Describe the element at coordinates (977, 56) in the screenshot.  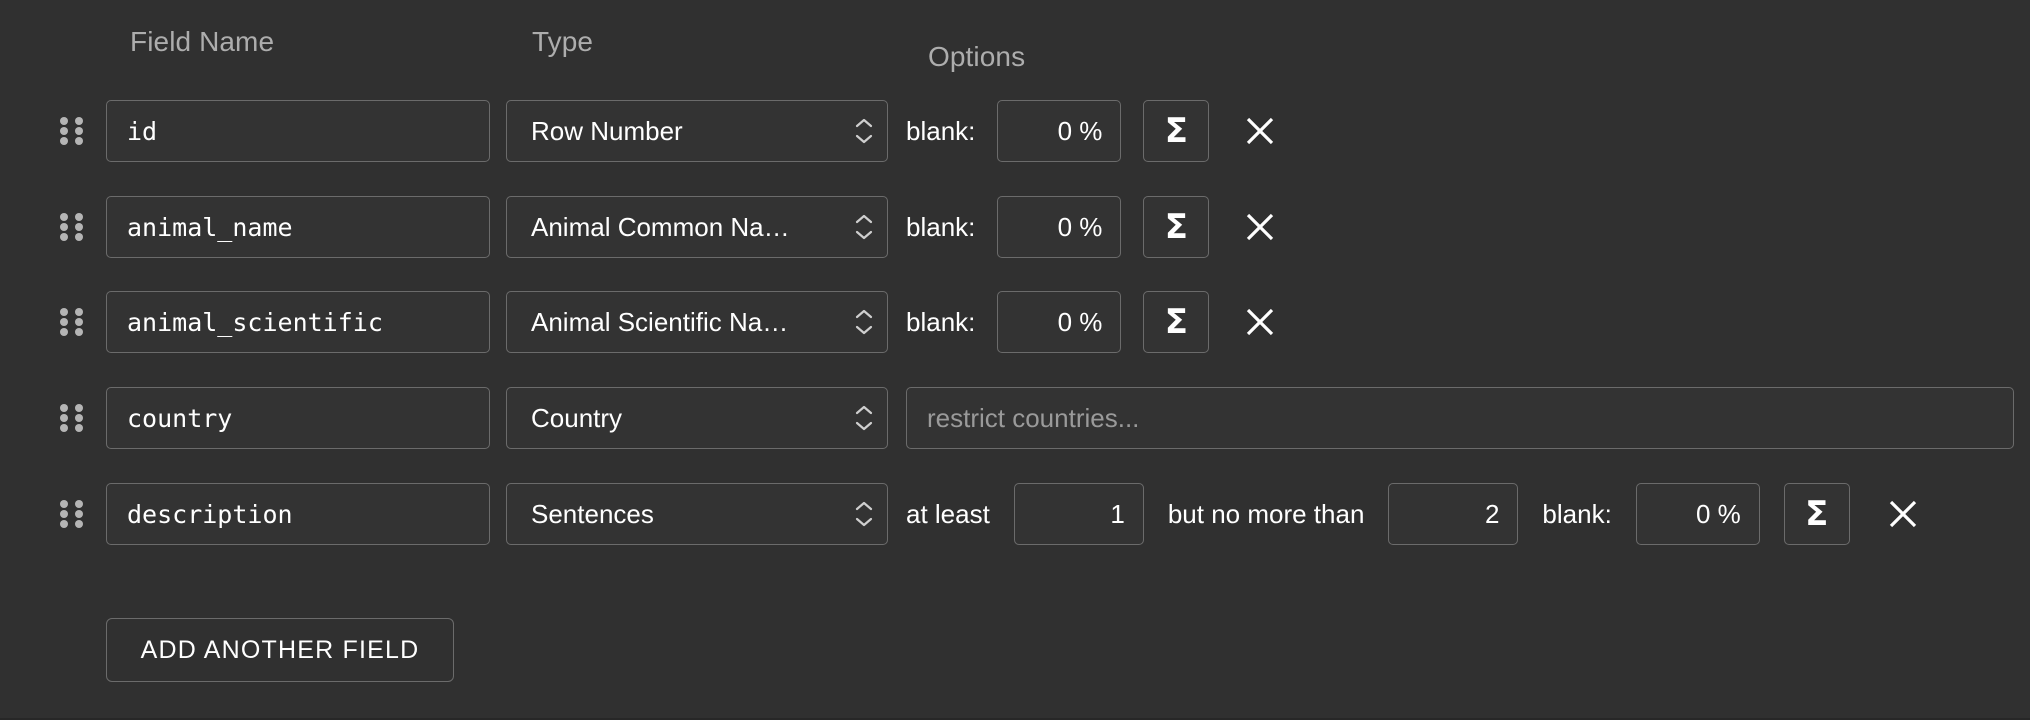
I see `column-header-options: Options` at that location.